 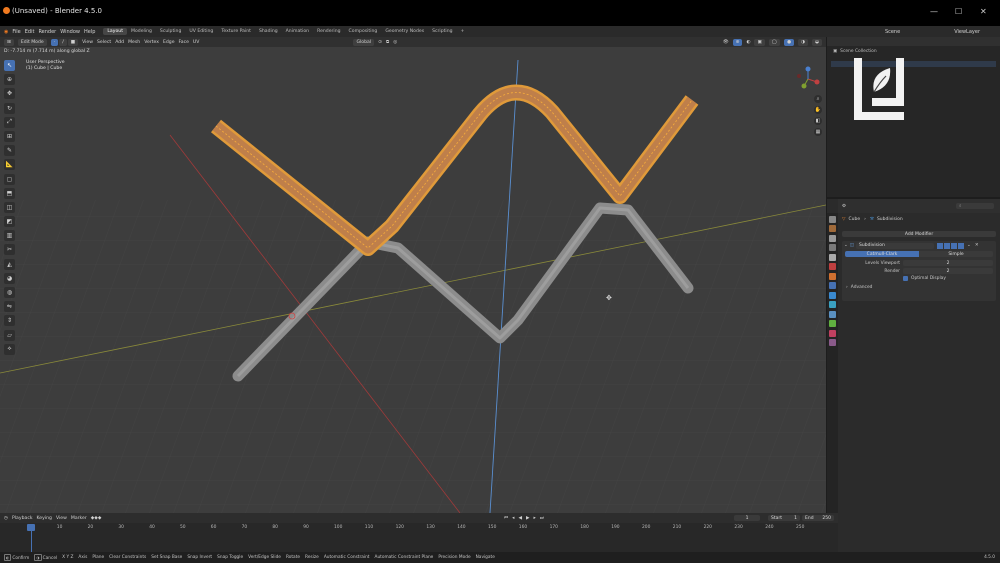 What do you see at coordinates (9, 264) in the screenshot?
I see `poly-build-tool-icon: ◭` at bounding box center [9, 264].